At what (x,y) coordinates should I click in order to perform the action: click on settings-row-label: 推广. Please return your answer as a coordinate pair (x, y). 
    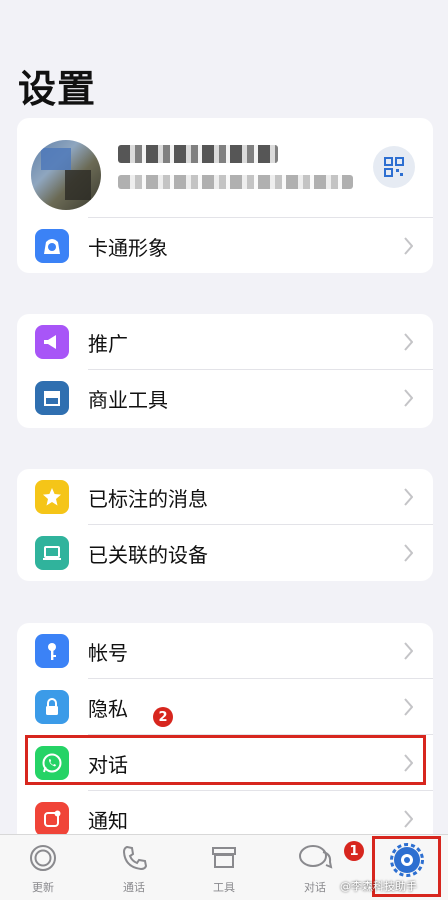
    Looking at the image, I should click on (108, 343).